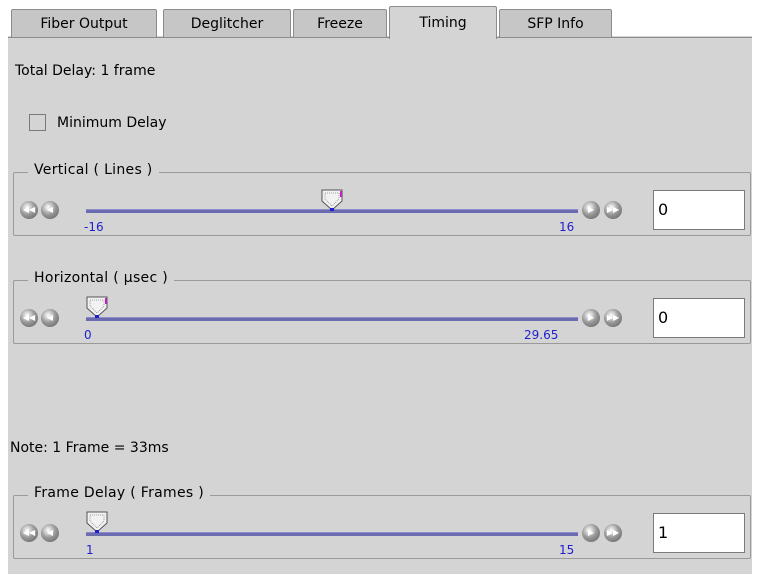  Describe the element at coordinates (101, 278) in the screenshot. I see `horizontal-group-title: Horizontal ( µsec )` at that location.